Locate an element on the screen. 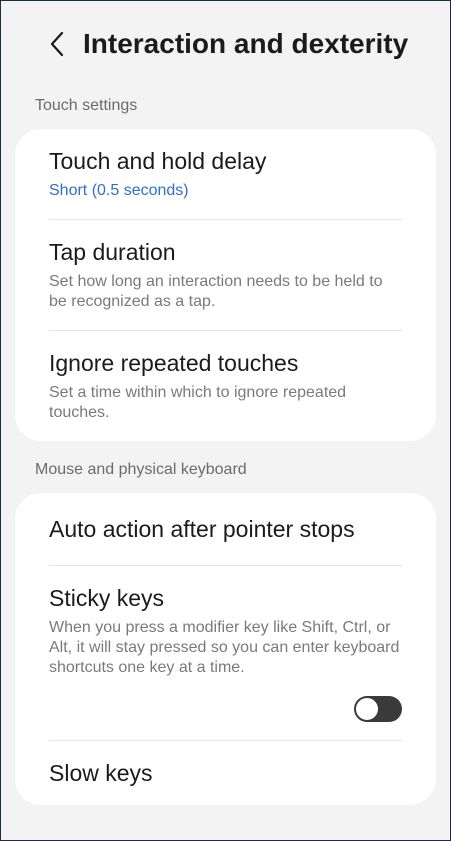  page-title: Interaction and dexterity is located at coordinates (246, 43).